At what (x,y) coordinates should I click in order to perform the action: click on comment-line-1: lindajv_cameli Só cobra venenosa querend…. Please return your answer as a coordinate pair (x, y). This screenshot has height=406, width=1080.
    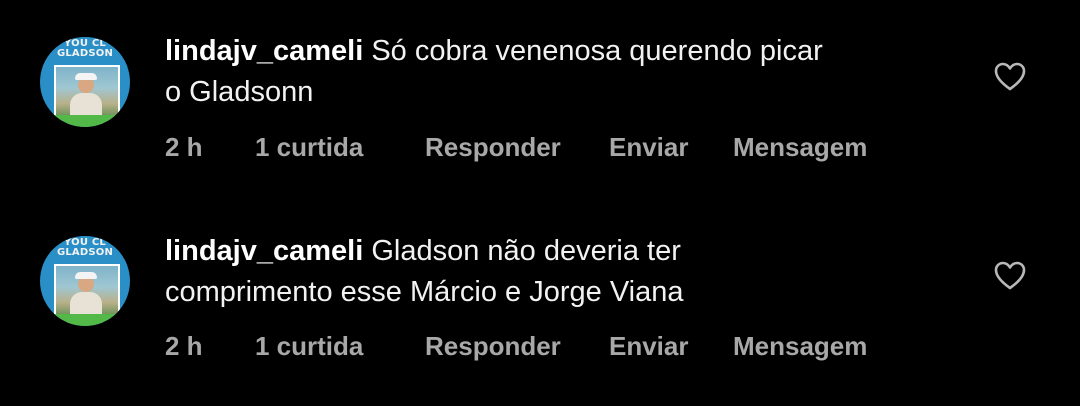
    Looking at the image, I should click on (565, 51).